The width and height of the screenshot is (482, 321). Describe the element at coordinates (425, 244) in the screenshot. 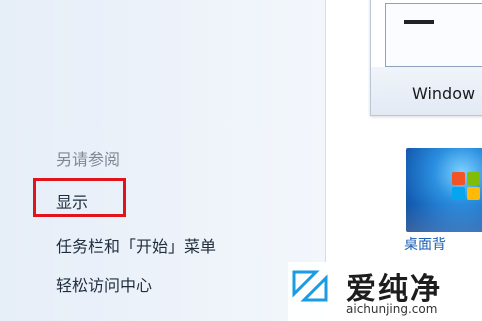

I see `desktop-background-caption: 桌面背` at that location.